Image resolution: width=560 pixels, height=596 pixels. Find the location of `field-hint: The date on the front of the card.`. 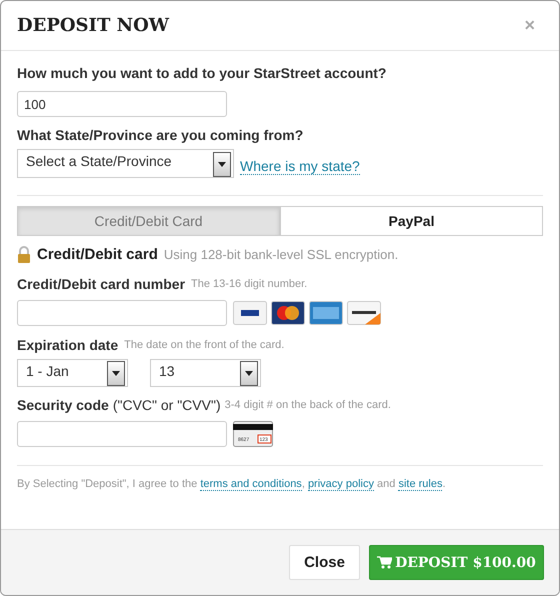

field-hint: The date on the front of the card. is located at coordinates (204, 345).